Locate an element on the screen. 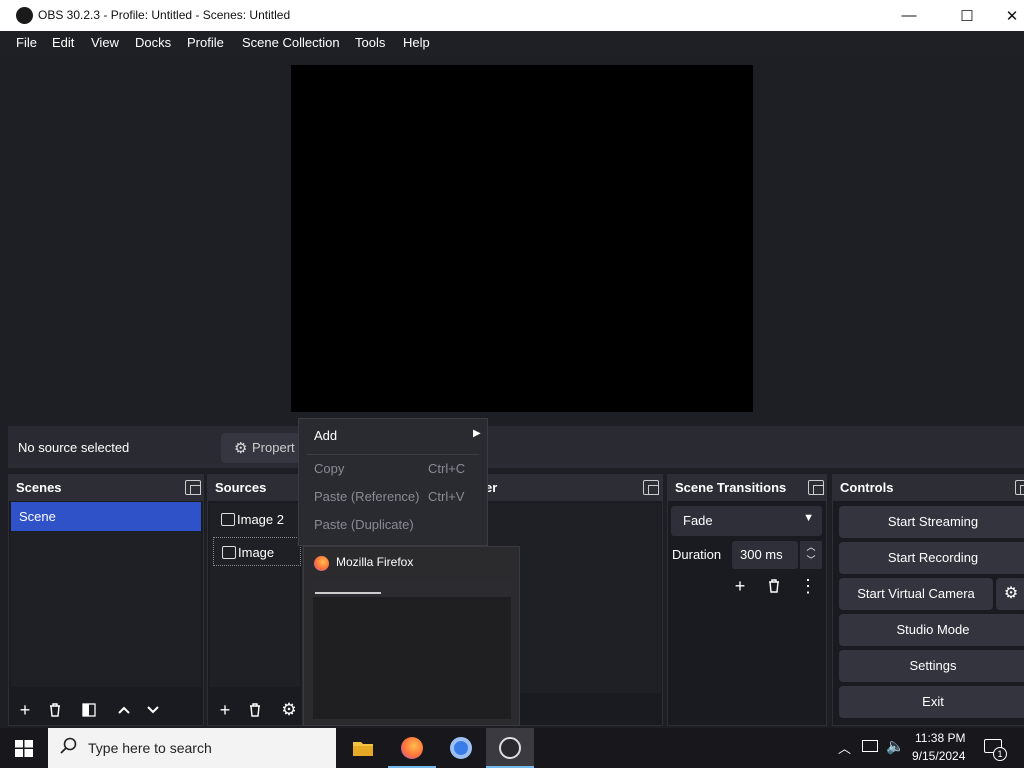  context-menu-copy: Copy is located at coordinates (329, 468).